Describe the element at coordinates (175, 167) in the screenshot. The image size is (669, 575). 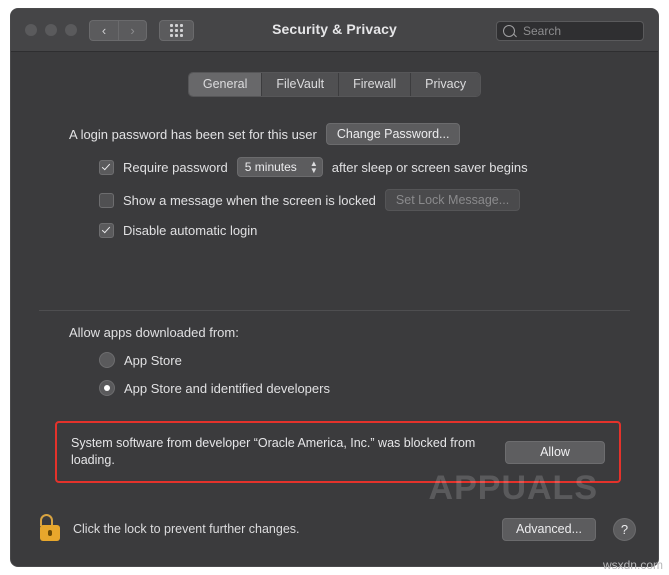
I see `require-password-label: Require password` at that location.